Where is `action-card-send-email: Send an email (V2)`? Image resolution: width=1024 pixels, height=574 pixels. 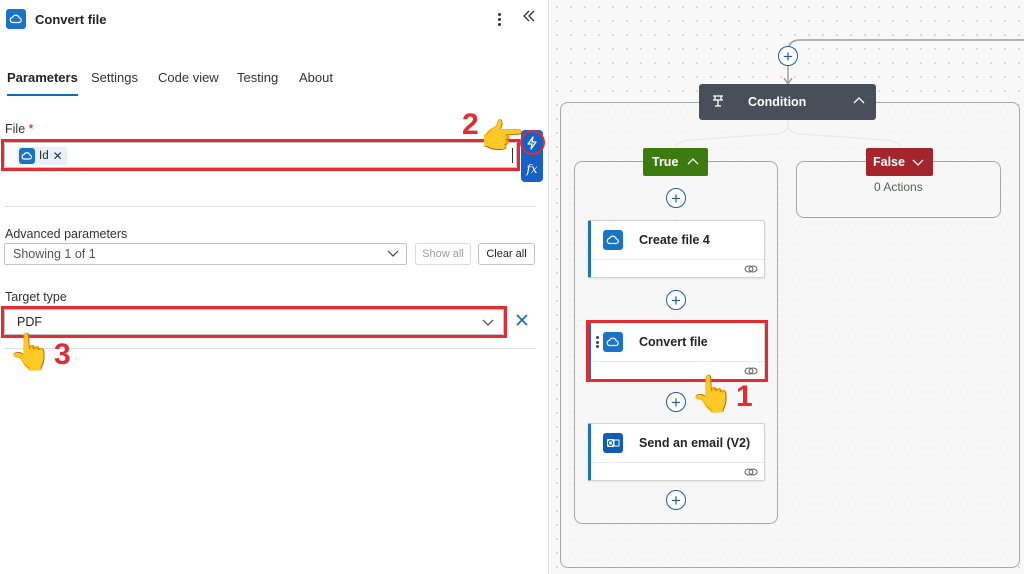 action-card-send-email: Send an email (V2) is located at coordinates (676, 452).